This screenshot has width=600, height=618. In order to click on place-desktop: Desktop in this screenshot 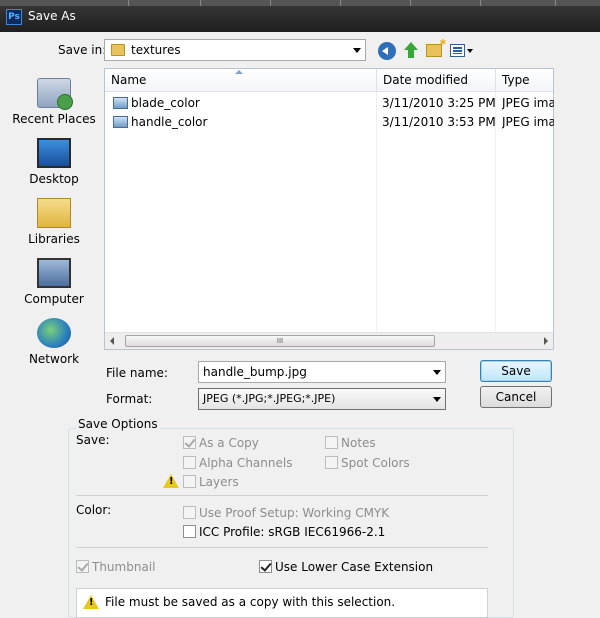, I will do `click(54, 162)`.